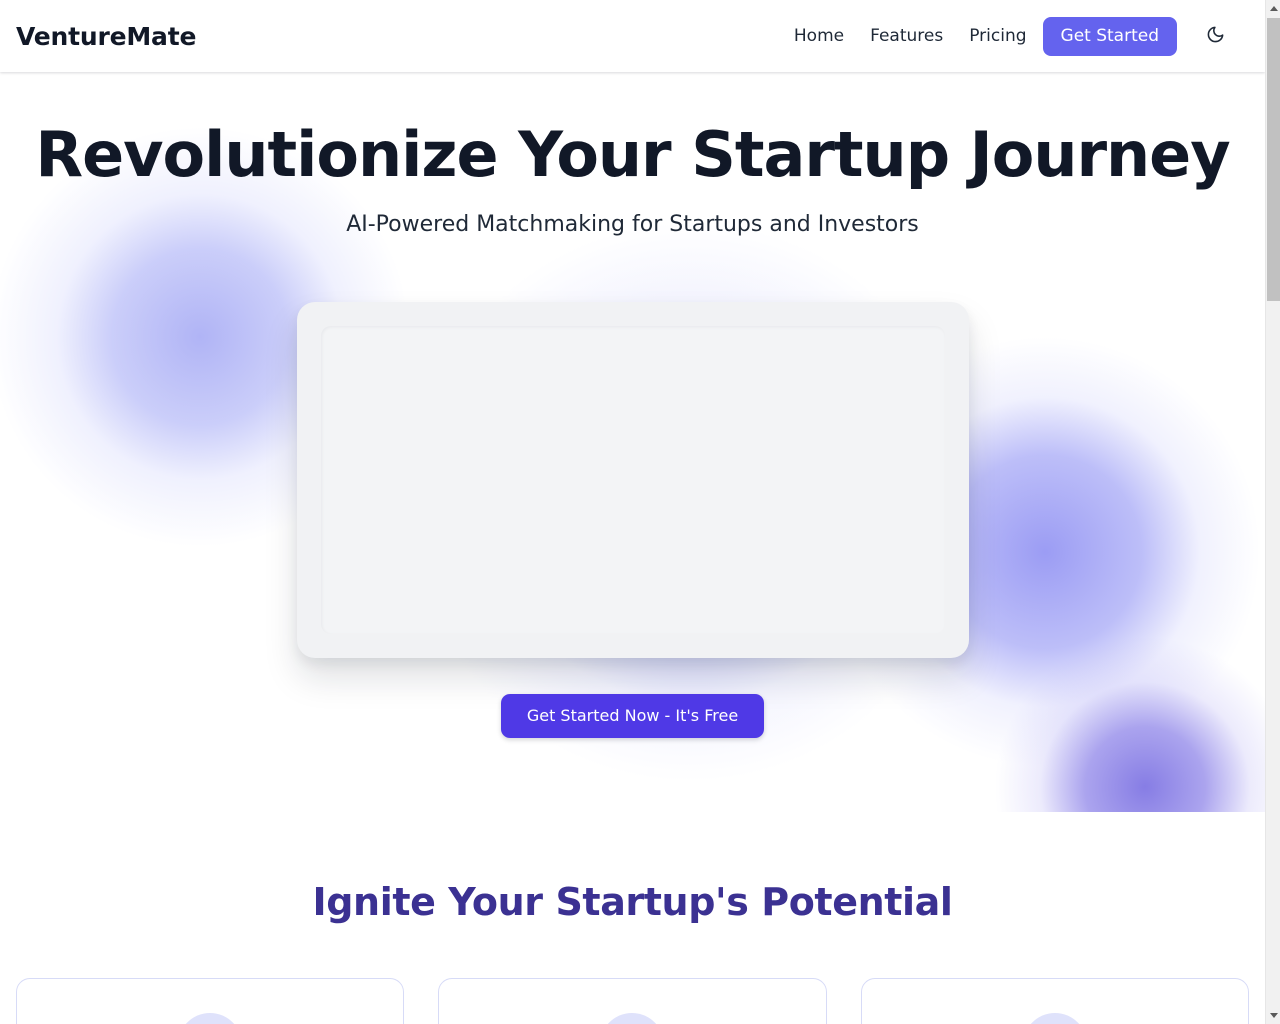 This screenshot has height=1024, width=1280. I want to click on scroll-down-arrow-icon, so click(1273, 1015).